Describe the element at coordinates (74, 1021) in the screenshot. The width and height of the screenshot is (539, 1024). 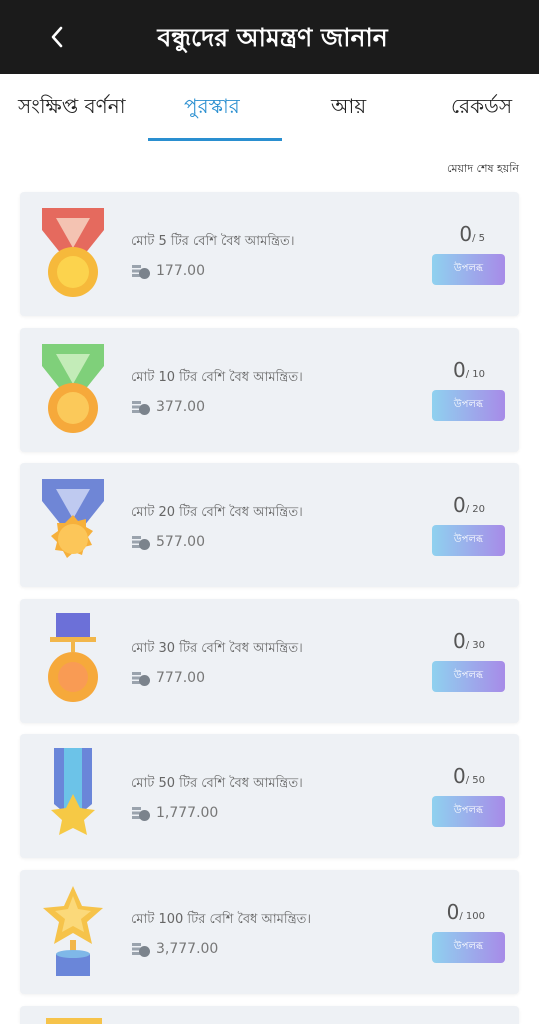
I see `medal-partial-icon` at that location.